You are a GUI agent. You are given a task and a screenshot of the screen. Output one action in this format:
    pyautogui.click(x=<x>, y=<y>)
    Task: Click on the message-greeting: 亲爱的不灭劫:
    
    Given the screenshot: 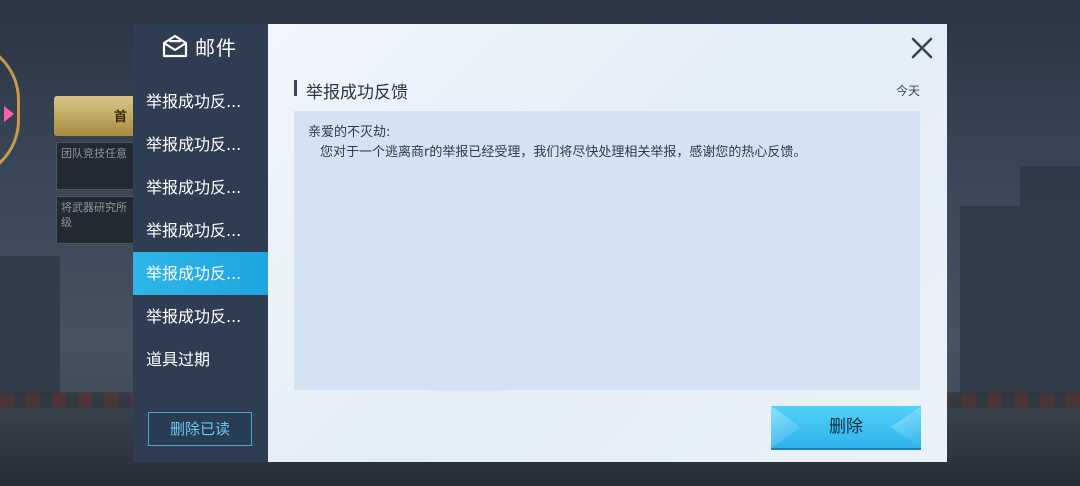 What is the action you would take?
    pyautogui.click(x=349, y=132)
    